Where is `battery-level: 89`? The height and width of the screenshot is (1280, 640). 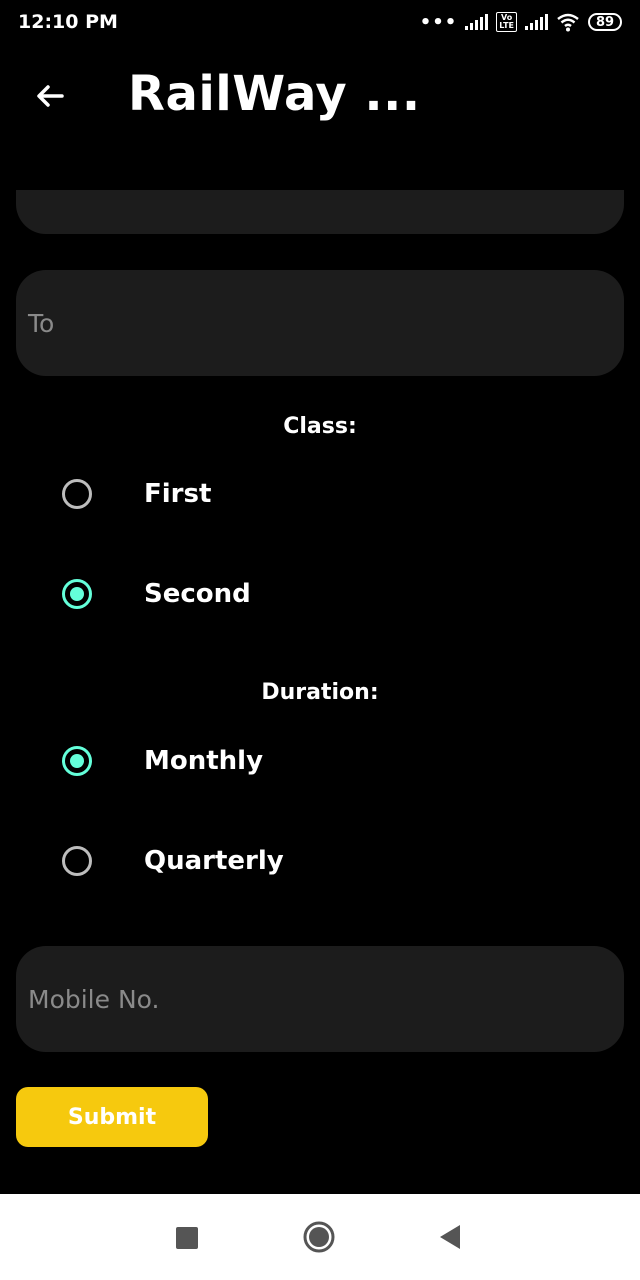
battery-level: 89 is located at coordinates (605, 22).